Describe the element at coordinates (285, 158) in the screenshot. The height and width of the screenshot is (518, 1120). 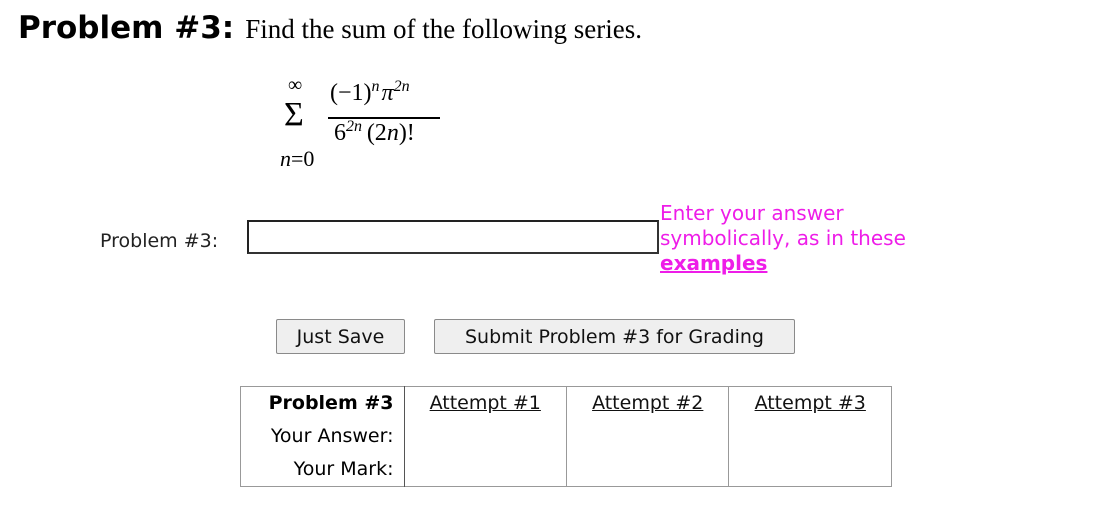
I see `lower-var: n` at that location.